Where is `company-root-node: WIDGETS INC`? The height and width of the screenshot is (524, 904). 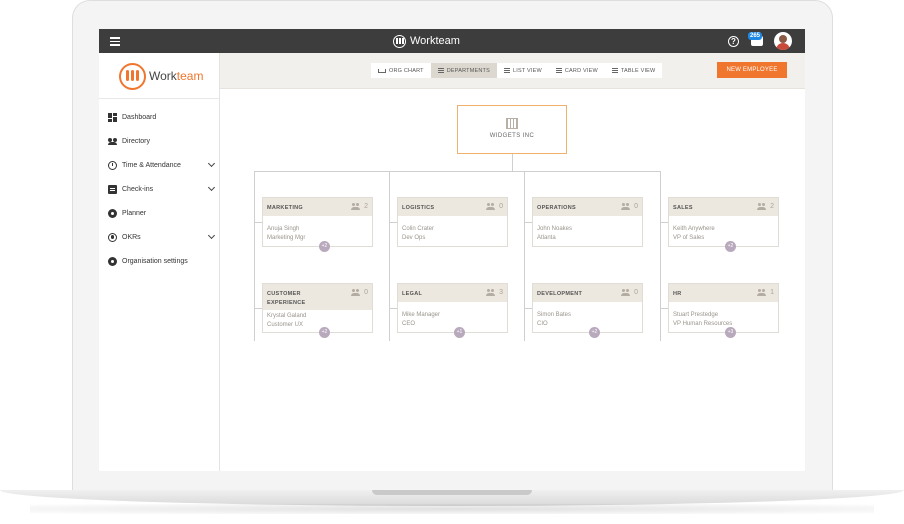
company-root-node: WIDGETS INC is located at coordinates (512, 129).